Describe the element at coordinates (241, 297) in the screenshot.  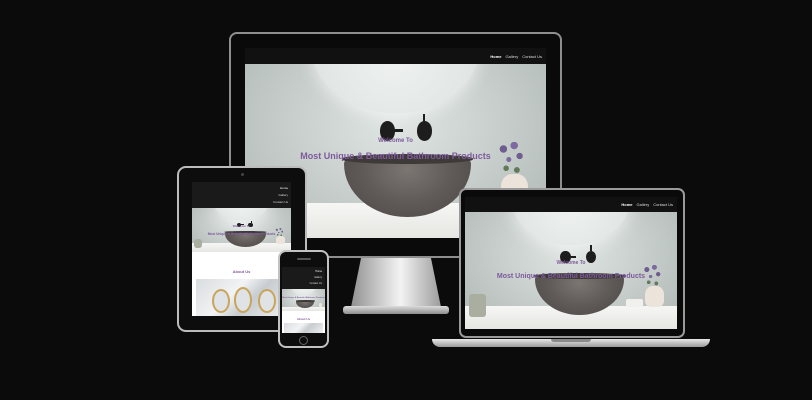
I see `tablet-about-image` at that location.